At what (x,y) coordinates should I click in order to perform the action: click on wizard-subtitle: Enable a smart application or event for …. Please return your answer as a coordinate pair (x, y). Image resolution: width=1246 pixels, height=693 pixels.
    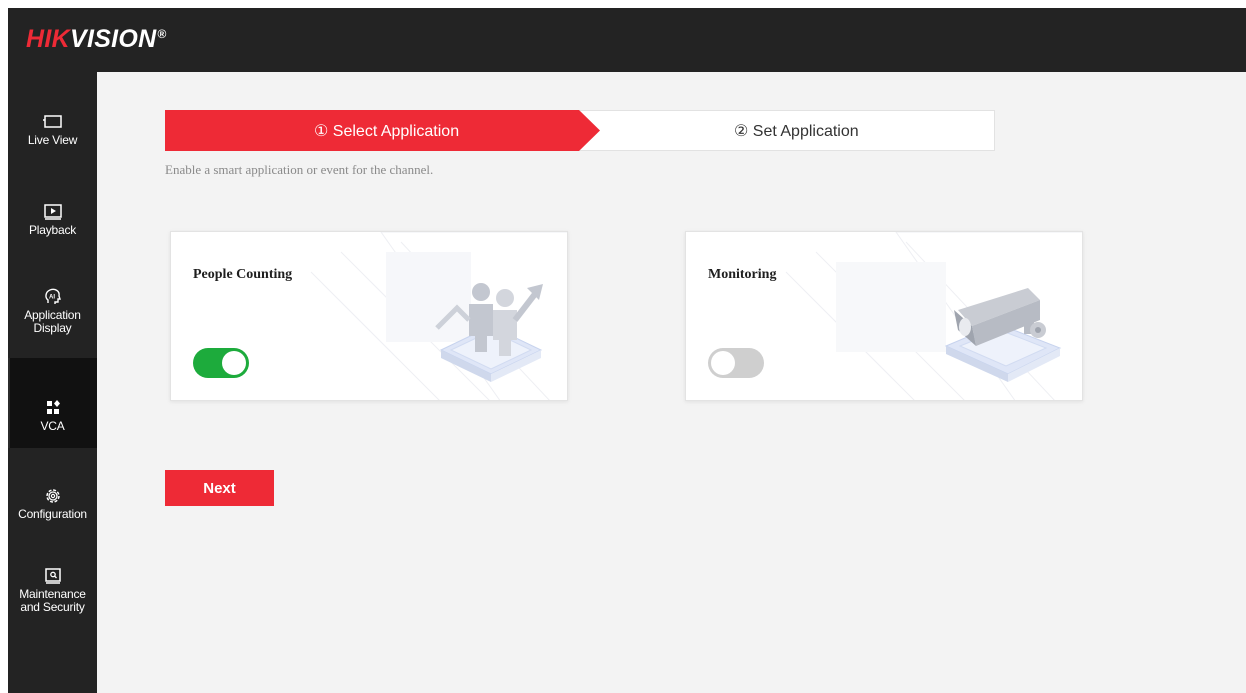
    Looking at the image, I should click on (299, 169).